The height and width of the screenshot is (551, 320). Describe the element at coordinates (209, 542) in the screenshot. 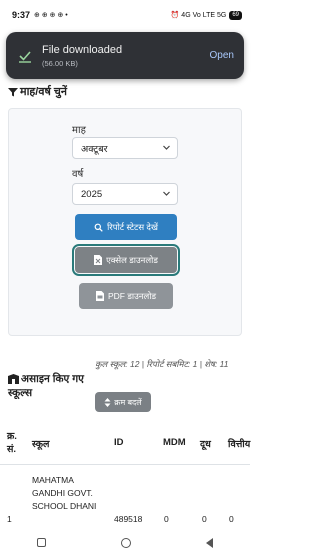

I see `back-icon` at that location.